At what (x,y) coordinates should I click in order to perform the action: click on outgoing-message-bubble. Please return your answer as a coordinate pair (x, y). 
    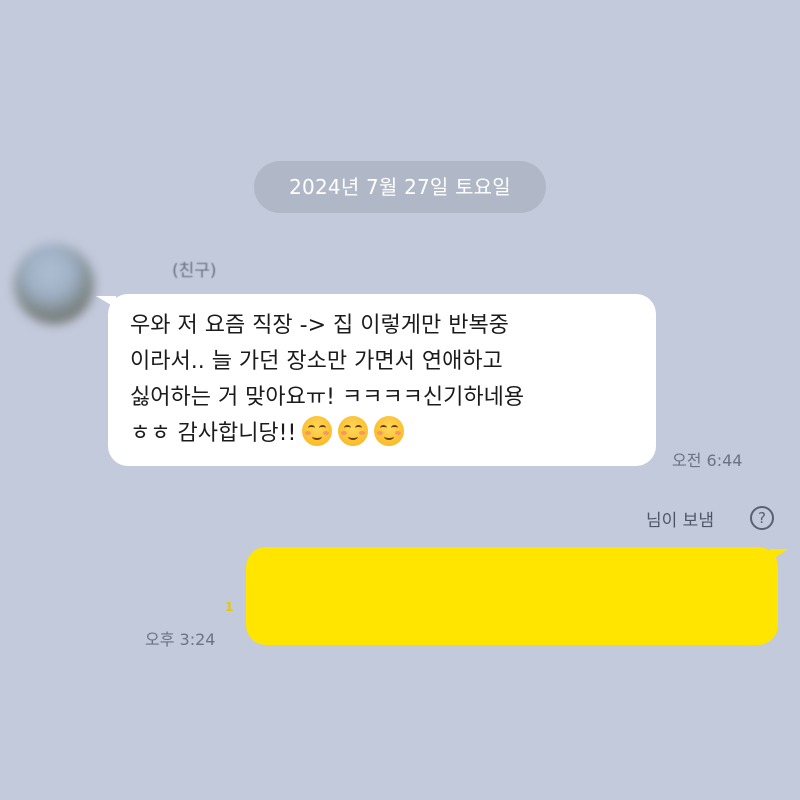
    Looking at the image, I should click on (517, 596).